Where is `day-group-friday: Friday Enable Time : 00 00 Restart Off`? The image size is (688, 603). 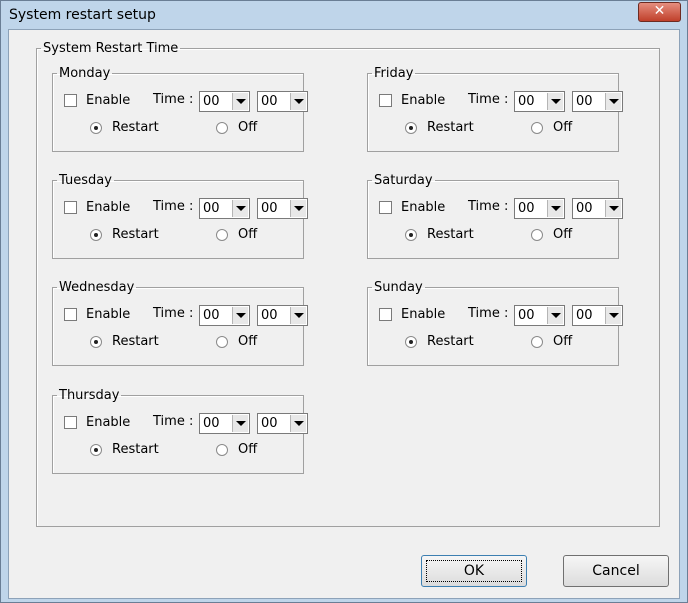
day-group-friday: Friday Enable Time : 00 00 Restart Off is located at coordinates (495, 109).